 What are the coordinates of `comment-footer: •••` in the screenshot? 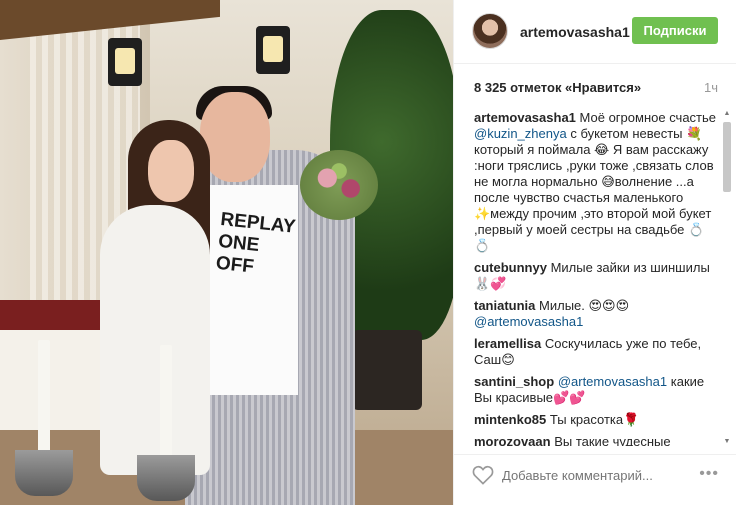 It's located at (595, 474).